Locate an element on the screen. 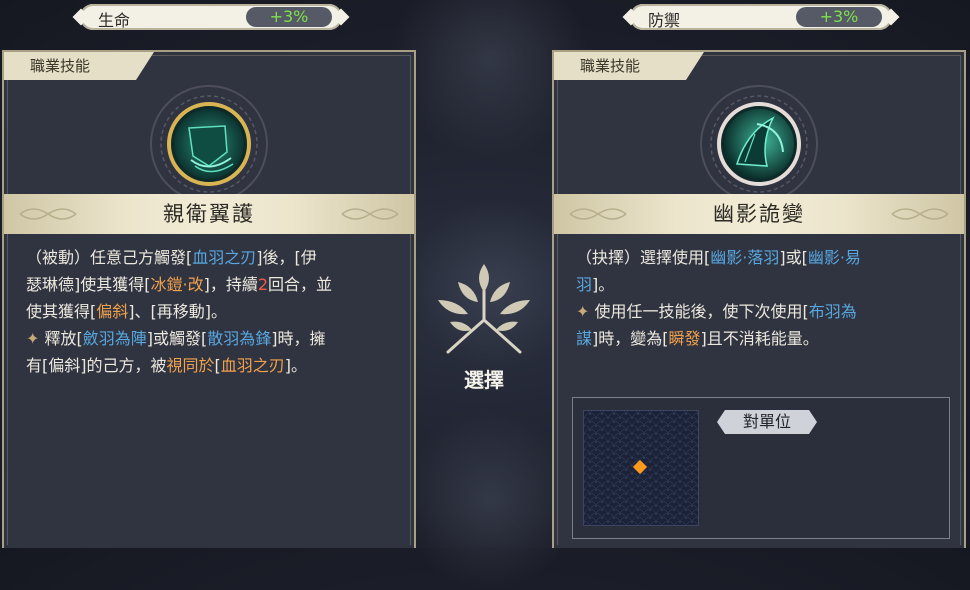 The image size is (970, 590). keyword: 散羽為鋒 is located at coordinates (239, 338).